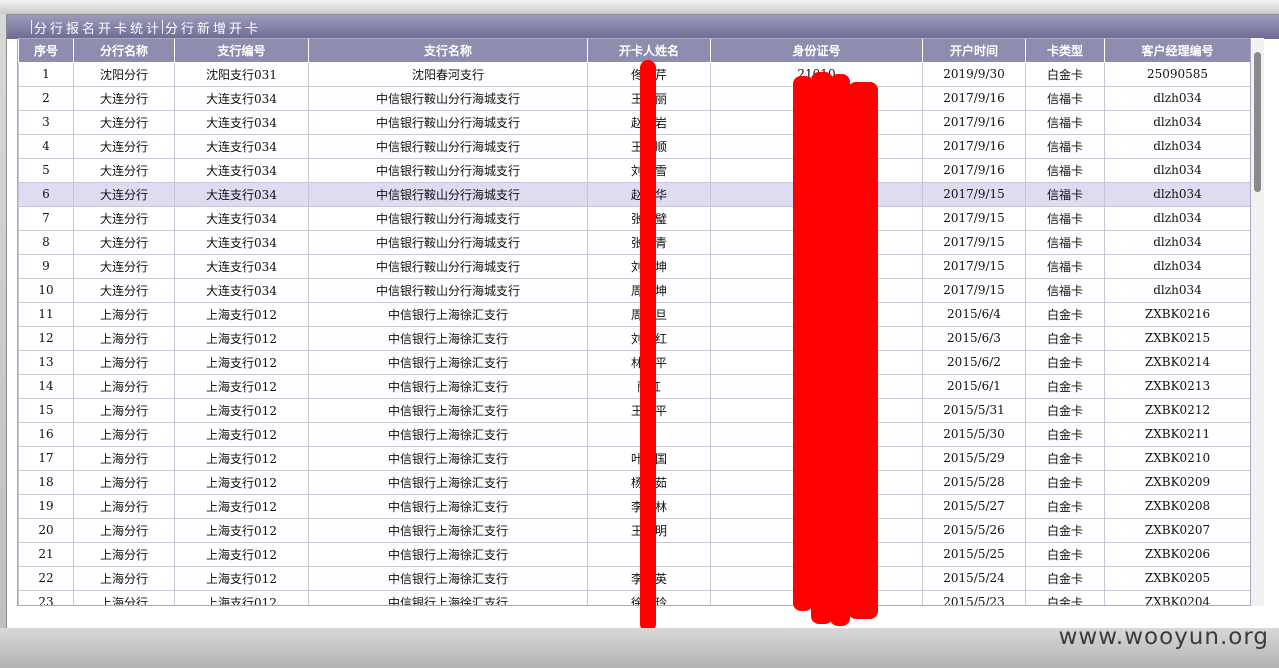  What do you see at coordinates (974, 410) in the screenshot?
I see `table-cell: 2015/5/31` at bounding box center [974, 410].